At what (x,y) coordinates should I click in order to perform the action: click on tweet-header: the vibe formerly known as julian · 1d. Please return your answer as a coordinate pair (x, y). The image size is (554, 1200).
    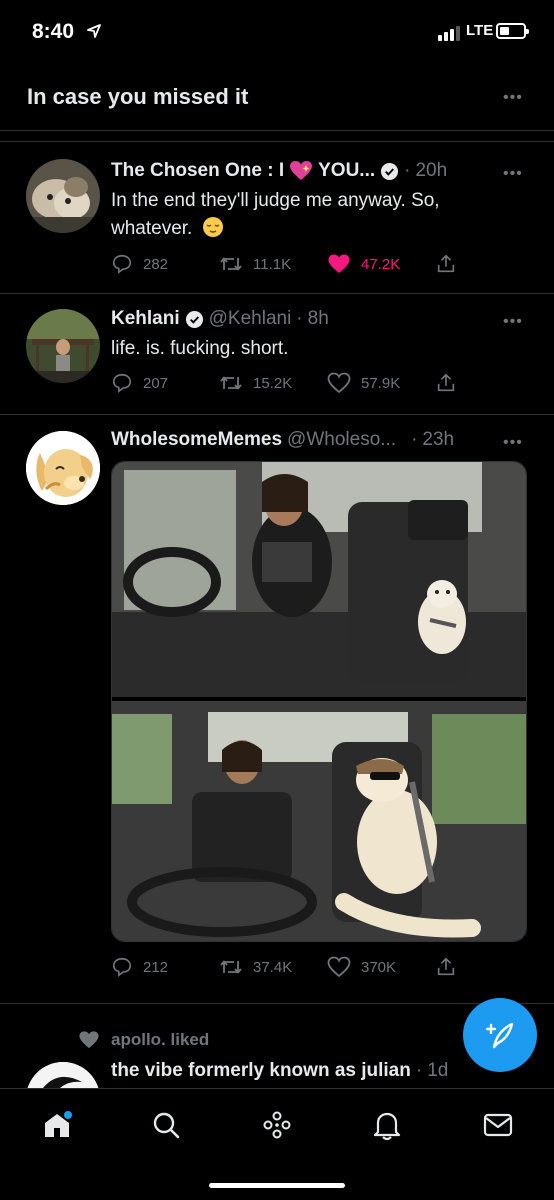
    Looking at the image, I should click on (279, 1071).